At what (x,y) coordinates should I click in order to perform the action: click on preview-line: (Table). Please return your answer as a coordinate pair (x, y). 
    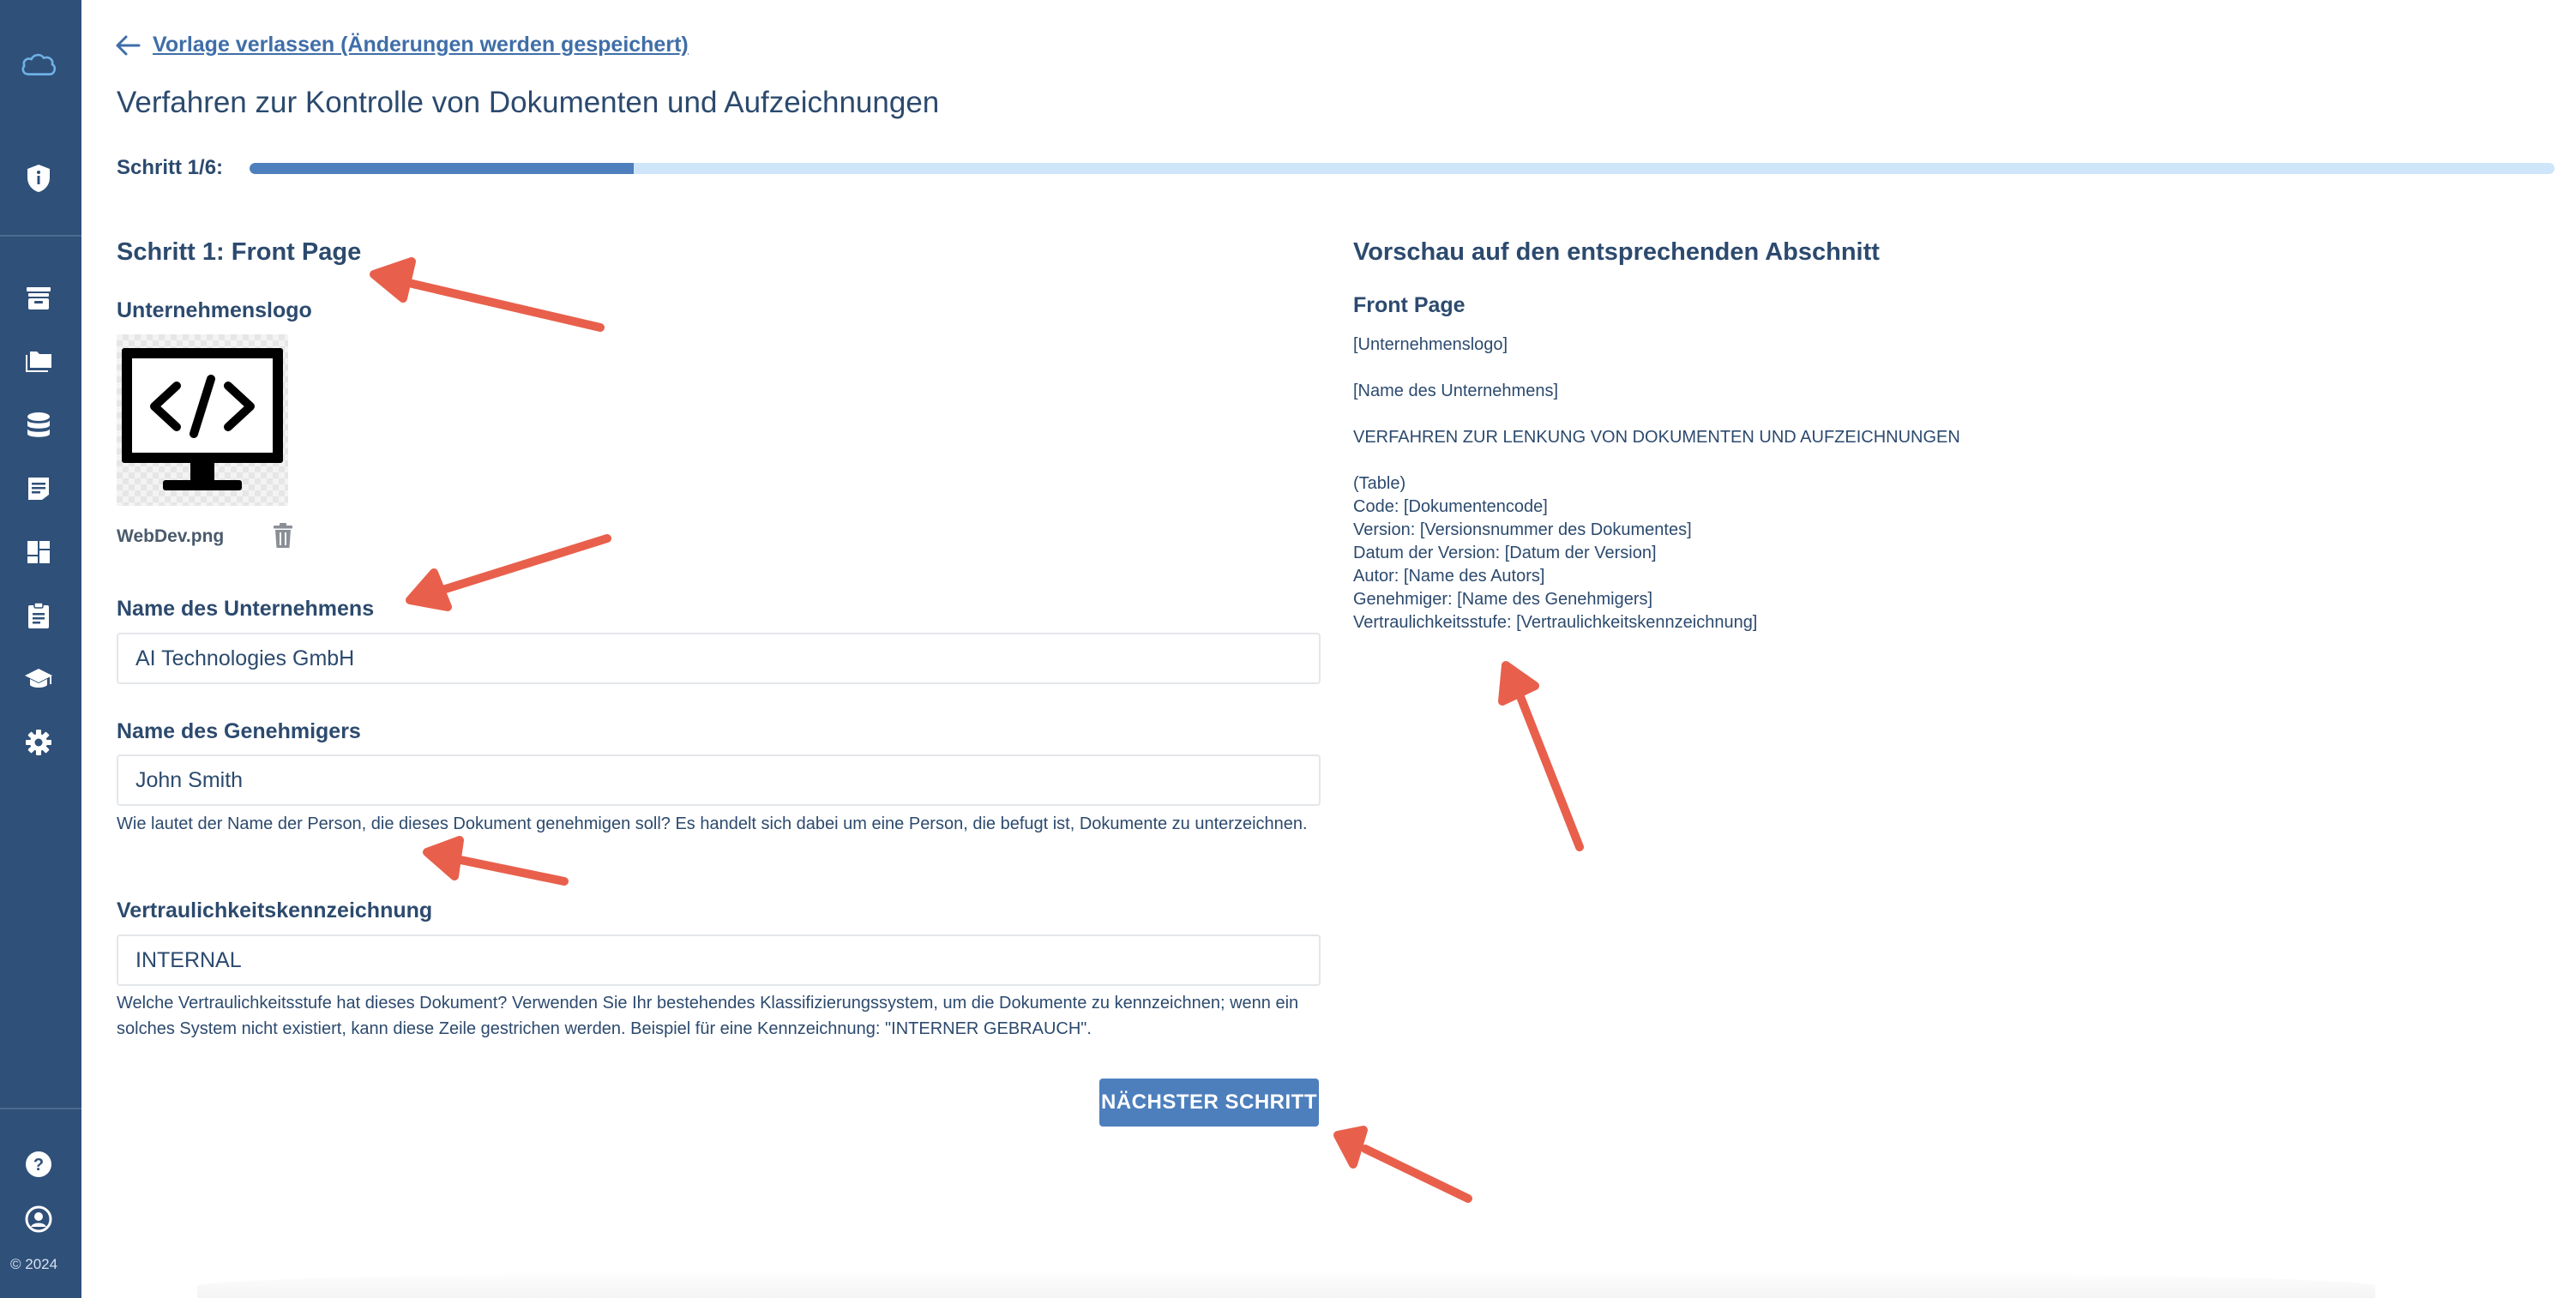
    Looking at the image, I should click on (1379, 483).